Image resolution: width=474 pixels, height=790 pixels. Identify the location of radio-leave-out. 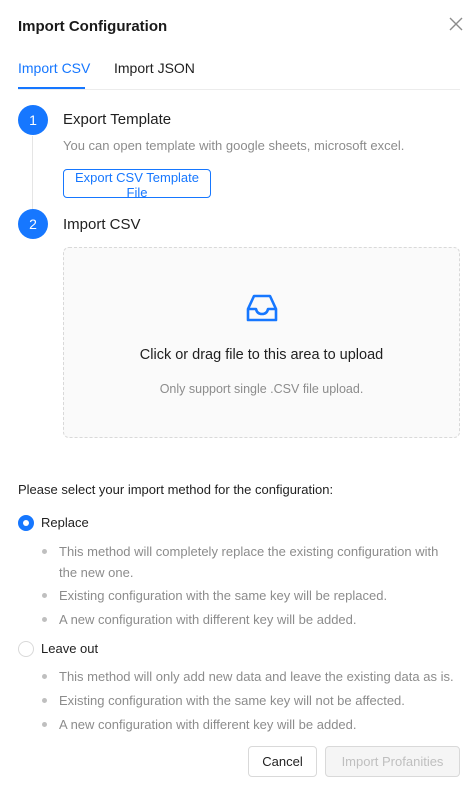
(26, 649).